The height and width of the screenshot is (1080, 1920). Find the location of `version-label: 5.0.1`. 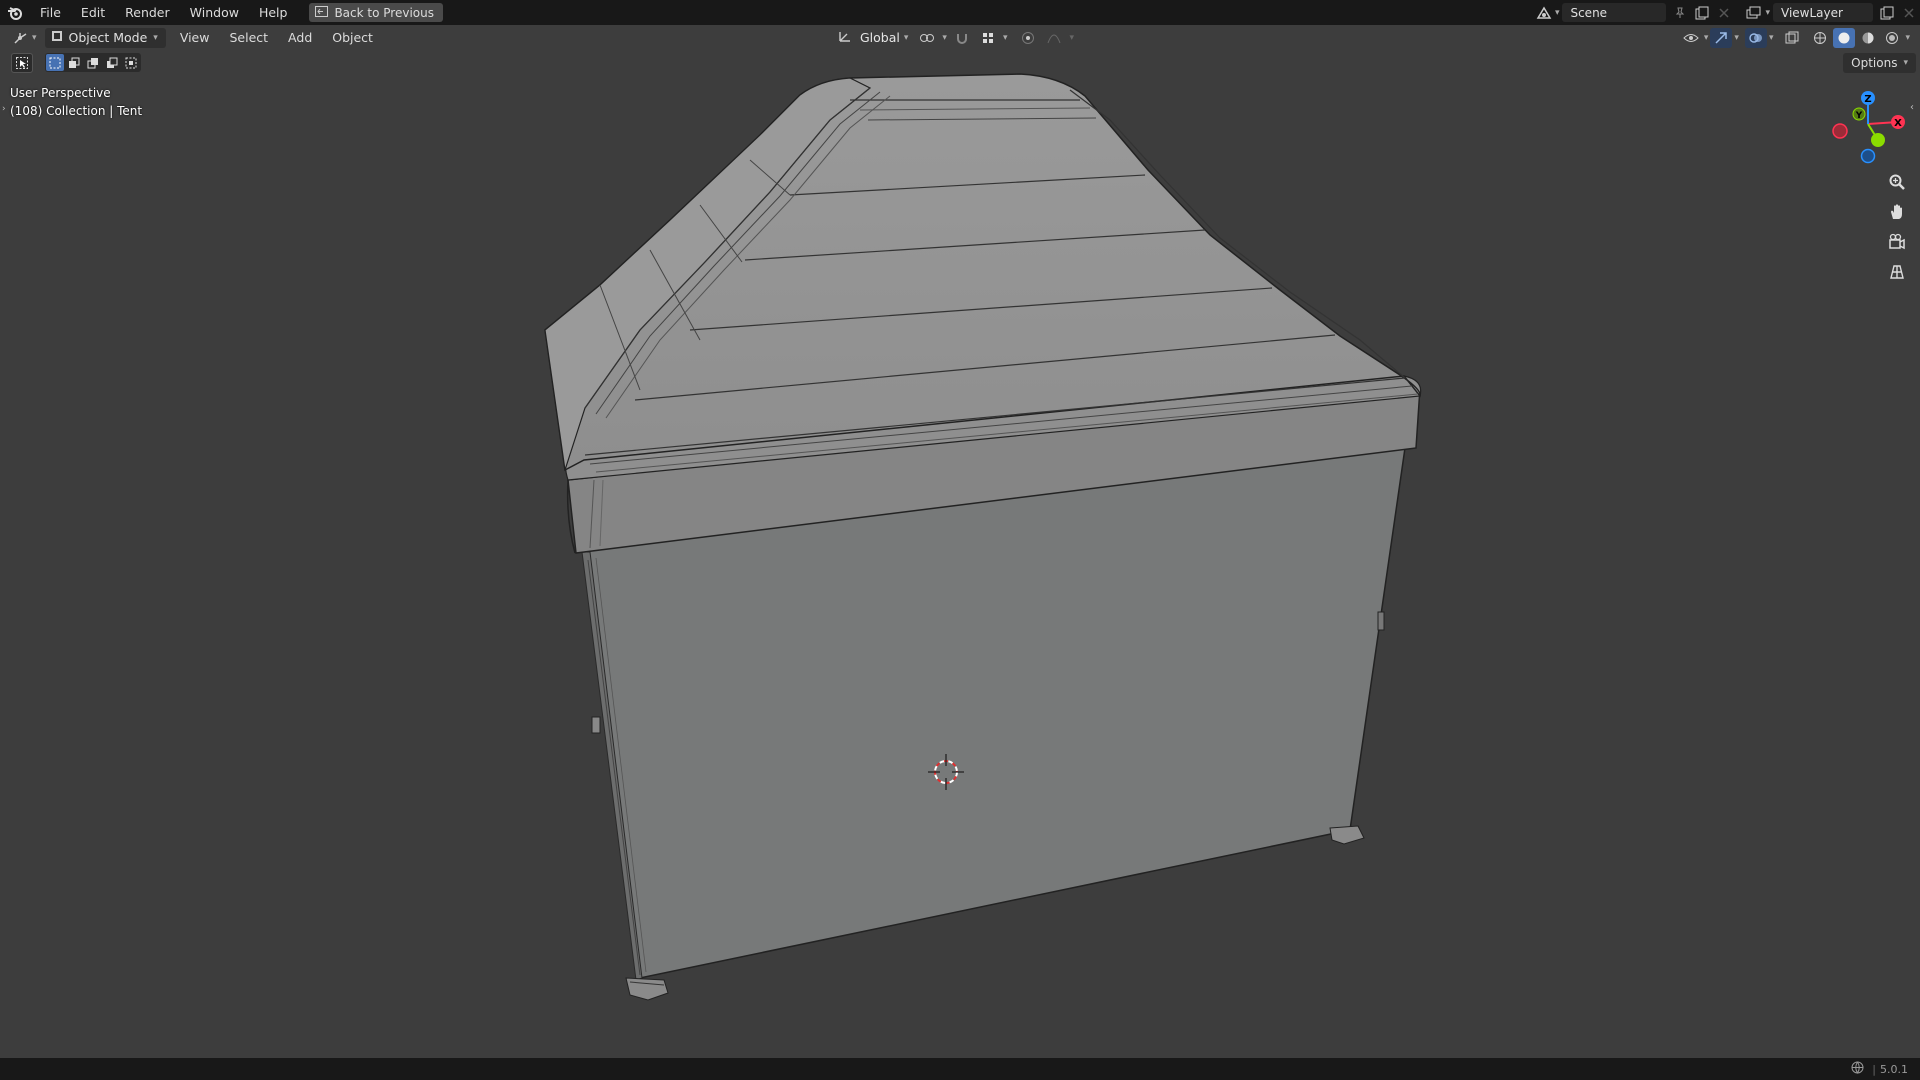

version-label: 5.0.1 is located at coordinates (1894, 1069).